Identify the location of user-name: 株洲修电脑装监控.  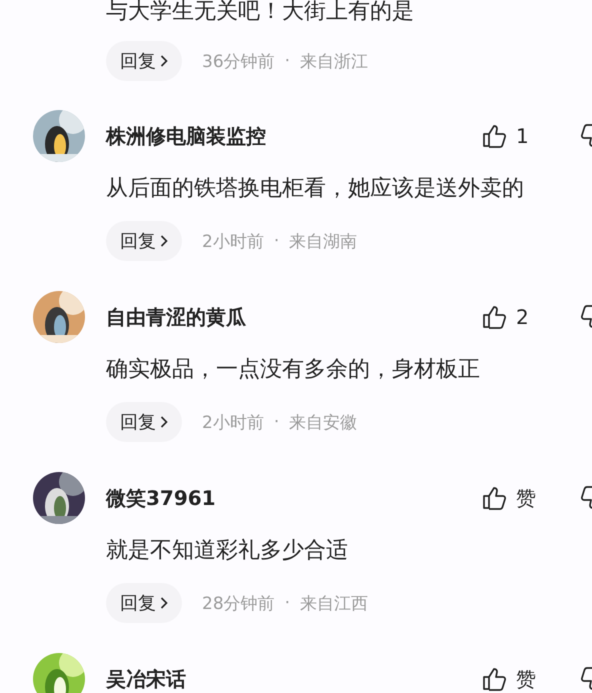
(294, 136).